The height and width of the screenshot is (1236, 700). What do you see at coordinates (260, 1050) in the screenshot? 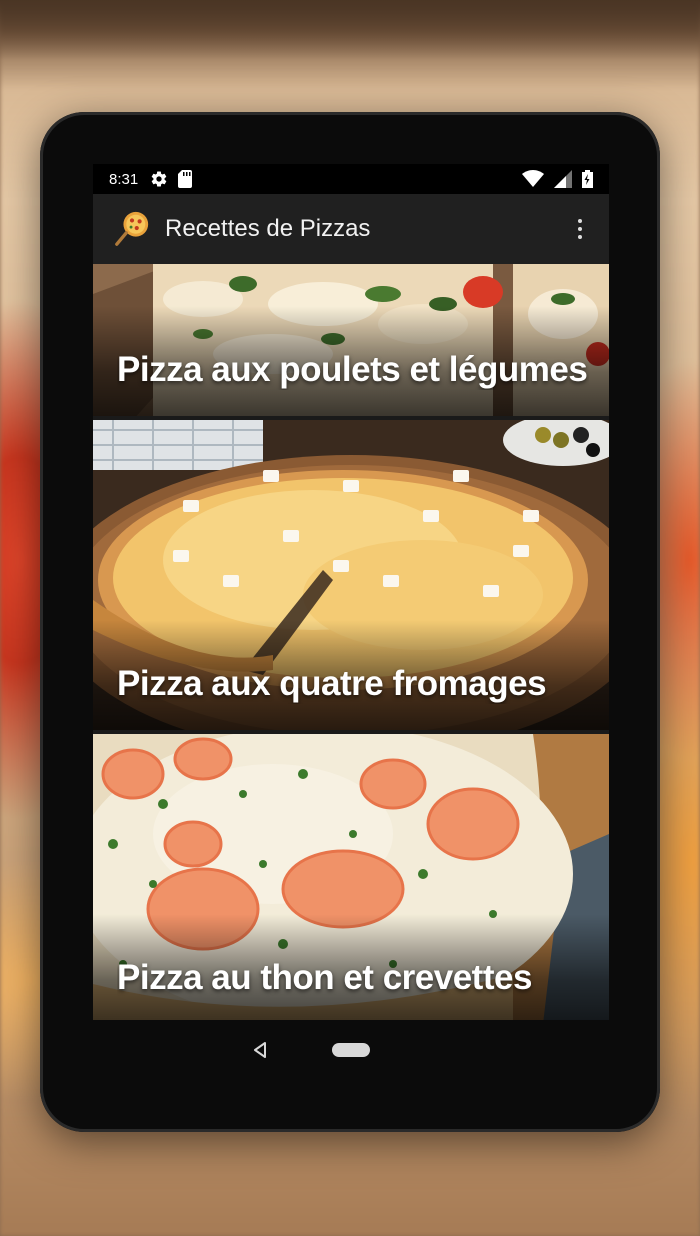
I see `back-triangle-icon` at bounding box center [260, 1050].